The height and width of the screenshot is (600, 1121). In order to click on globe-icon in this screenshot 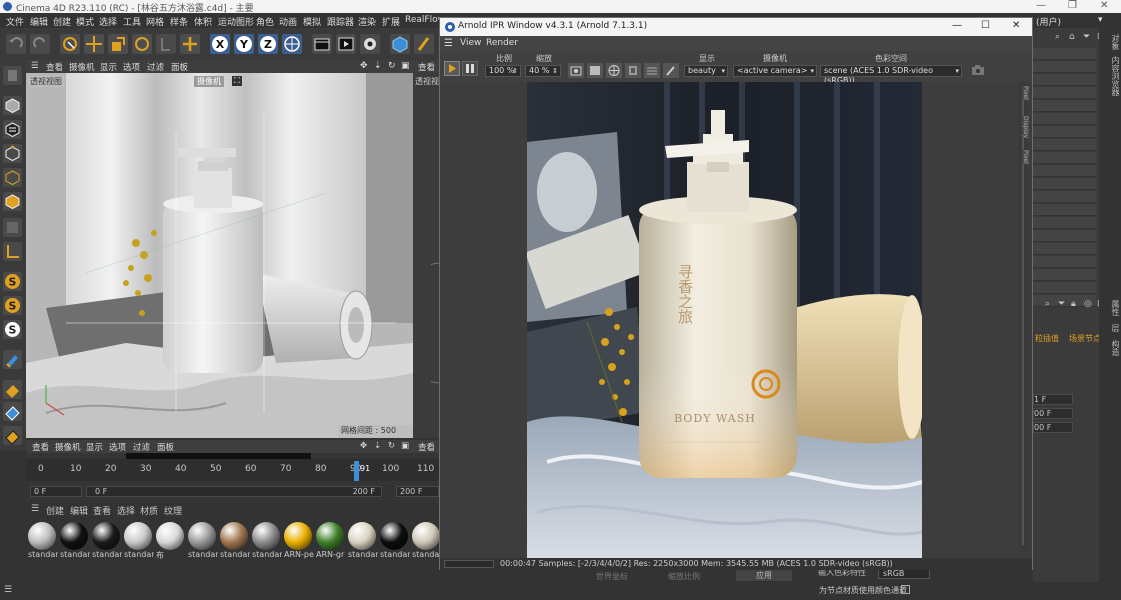, I will do `click(614, 70)`.